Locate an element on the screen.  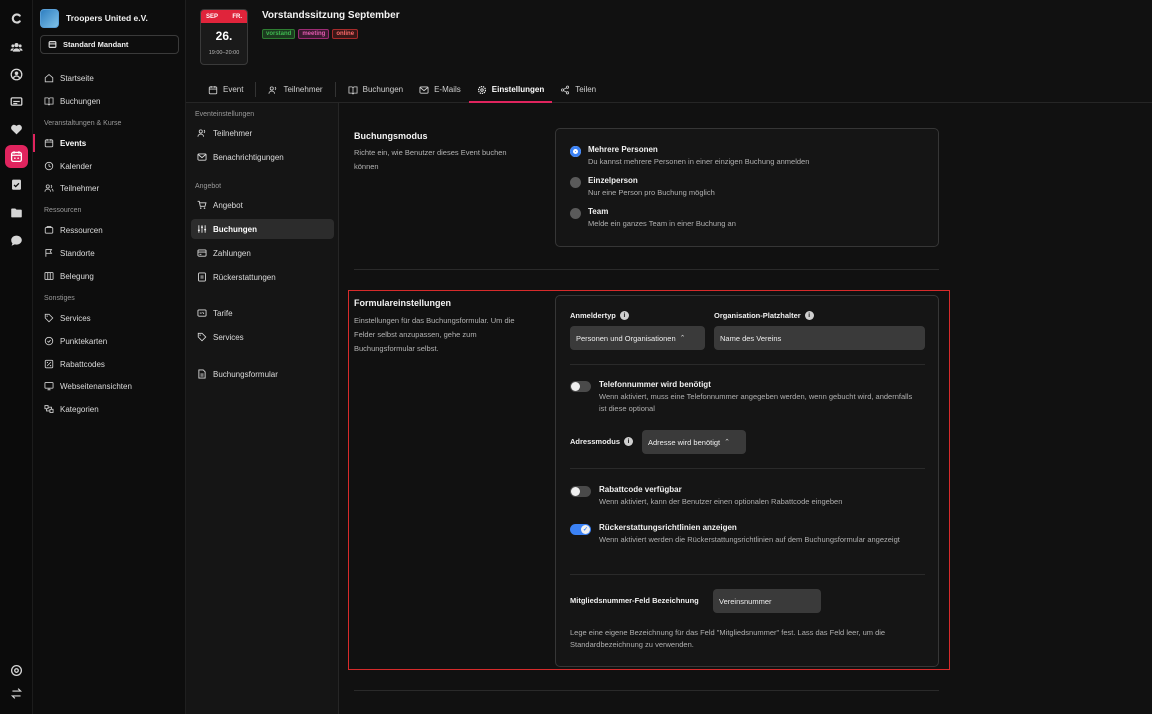
ticket-icon is located at coordinates (16, 101).